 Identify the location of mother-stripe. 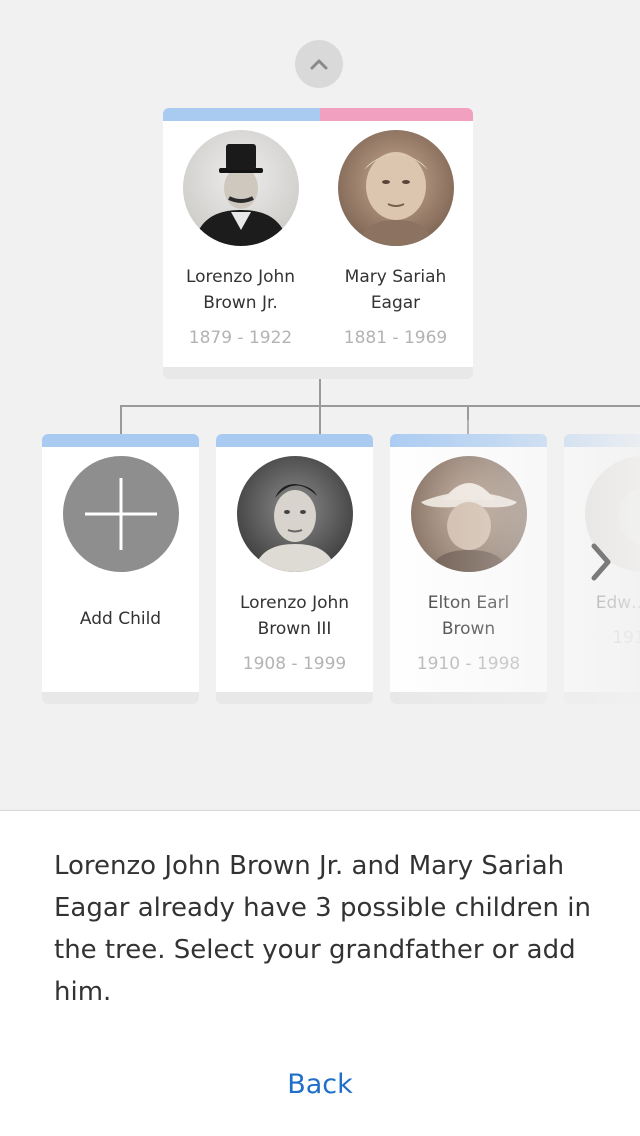
(396, 114).